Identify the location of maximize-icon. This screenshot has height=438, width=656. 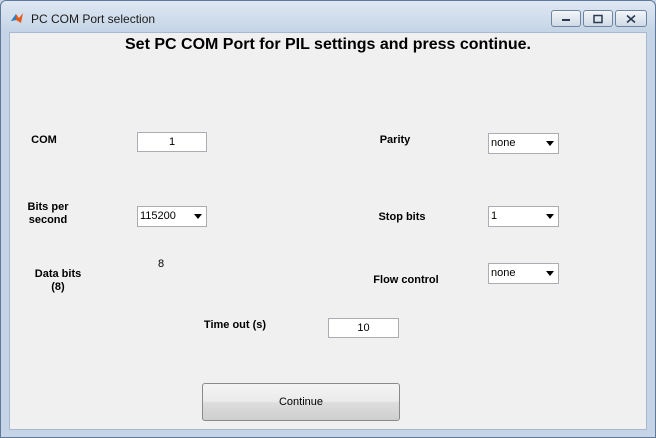
(598, 18).